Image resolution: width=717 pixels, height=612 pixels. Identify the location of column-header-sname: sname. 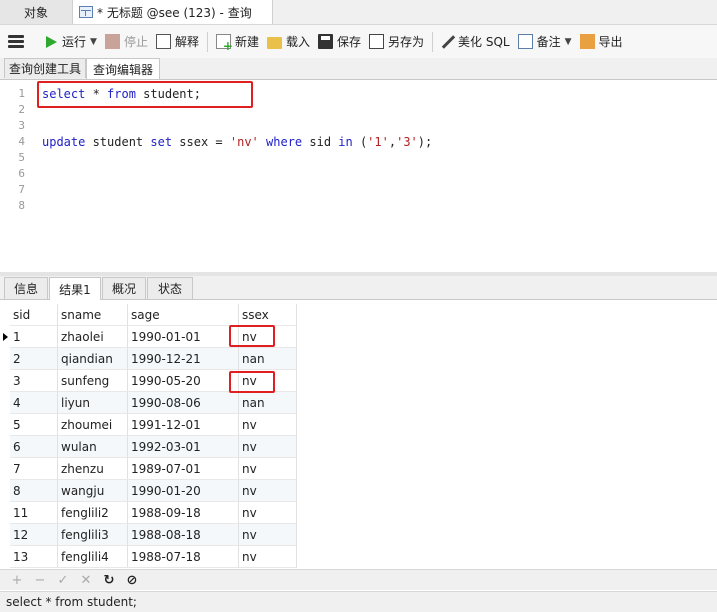
(93, 315).